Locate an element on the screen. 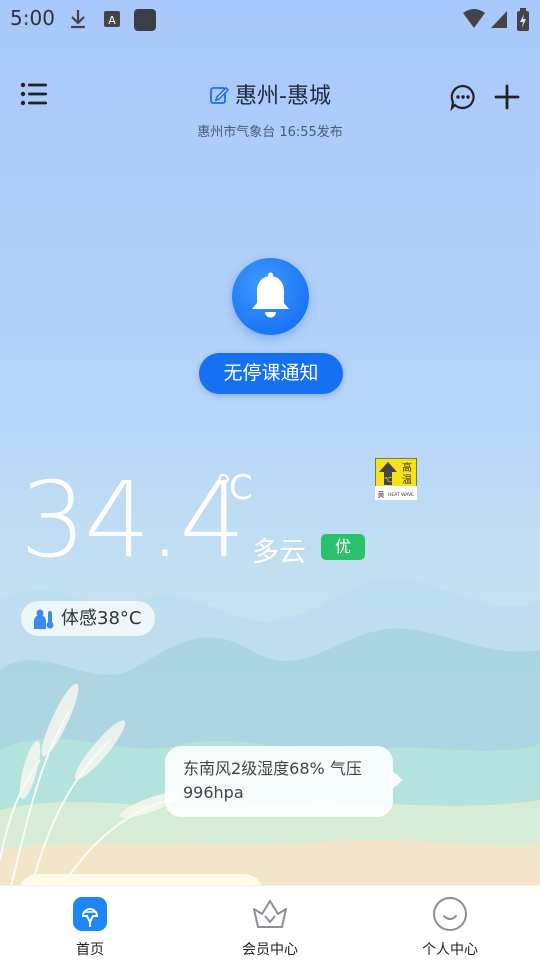 Image resolution: width=540 pixels, height=961 pixels. aqi-badge: 优 is located at coordinates (343, 547).